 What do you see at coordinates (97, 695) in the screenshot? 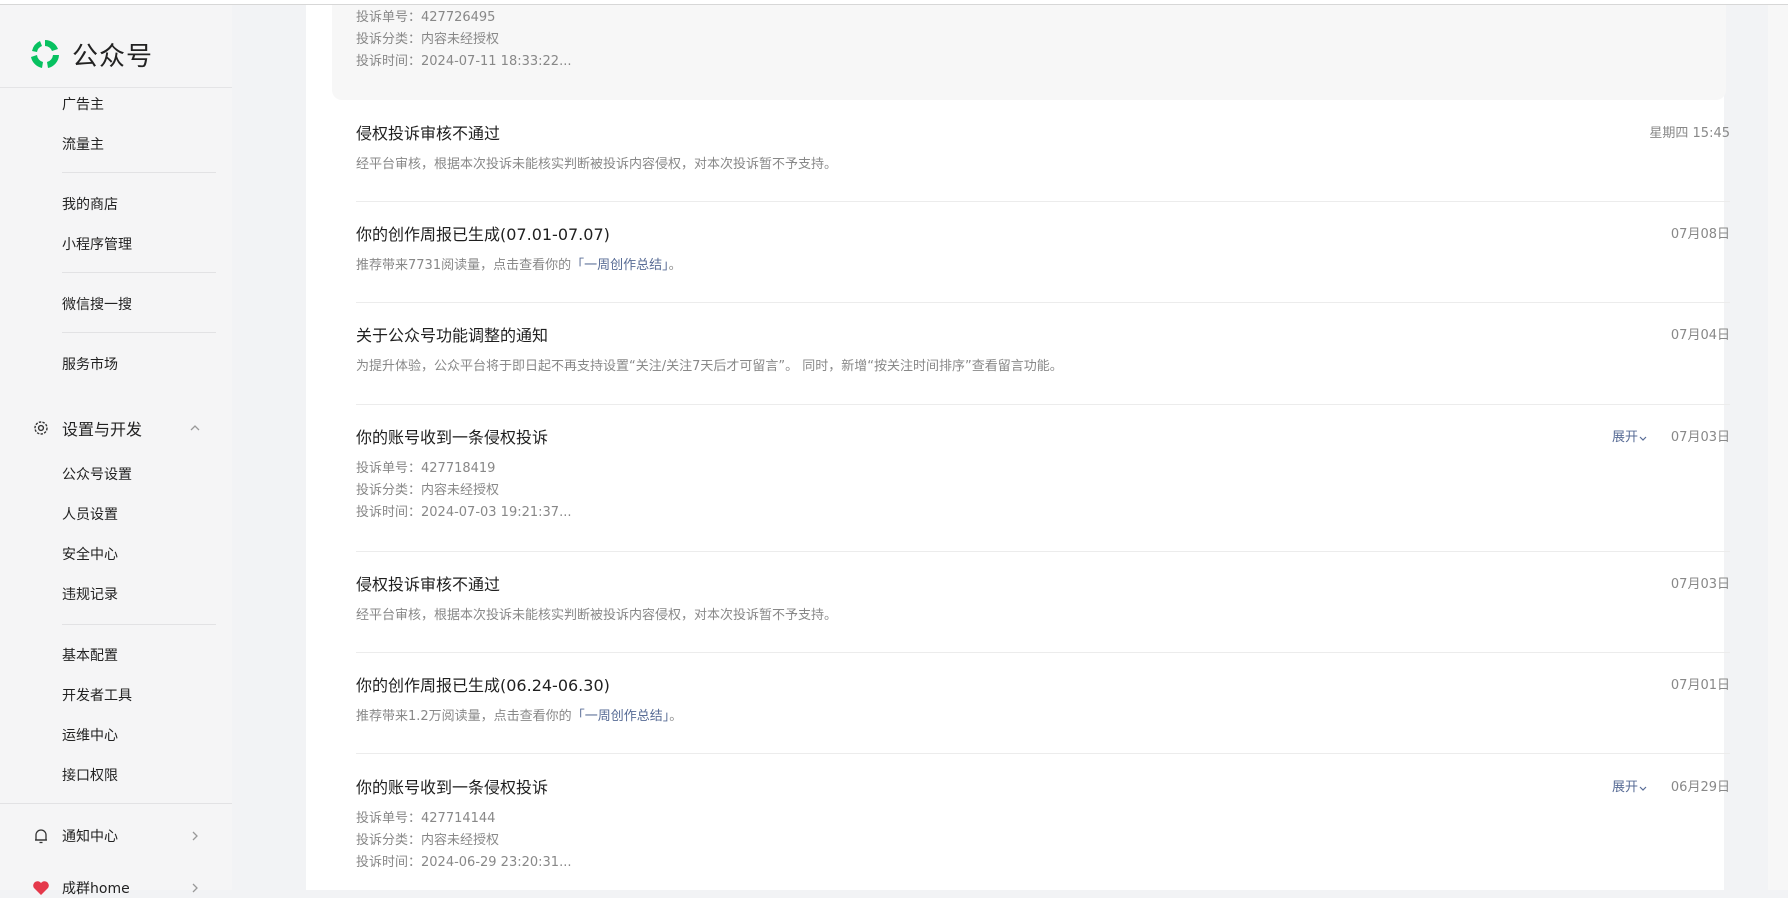
I see `nav-item-developer-tools: 开发者工具` at bounding box center [97, 695].